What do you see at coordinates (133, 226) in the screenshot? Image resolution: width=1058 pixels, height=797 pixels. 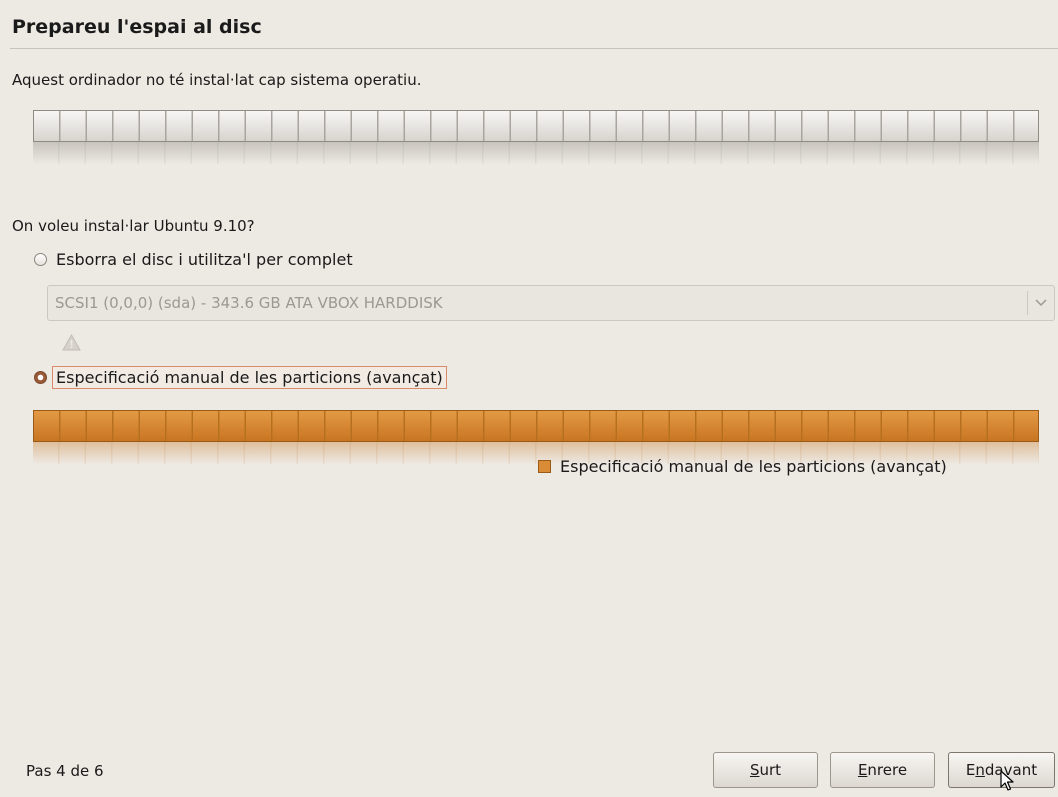 I see `install-question: On voleu instal·lar Ubuntu 9.10?` at bounding box center [133, 226].